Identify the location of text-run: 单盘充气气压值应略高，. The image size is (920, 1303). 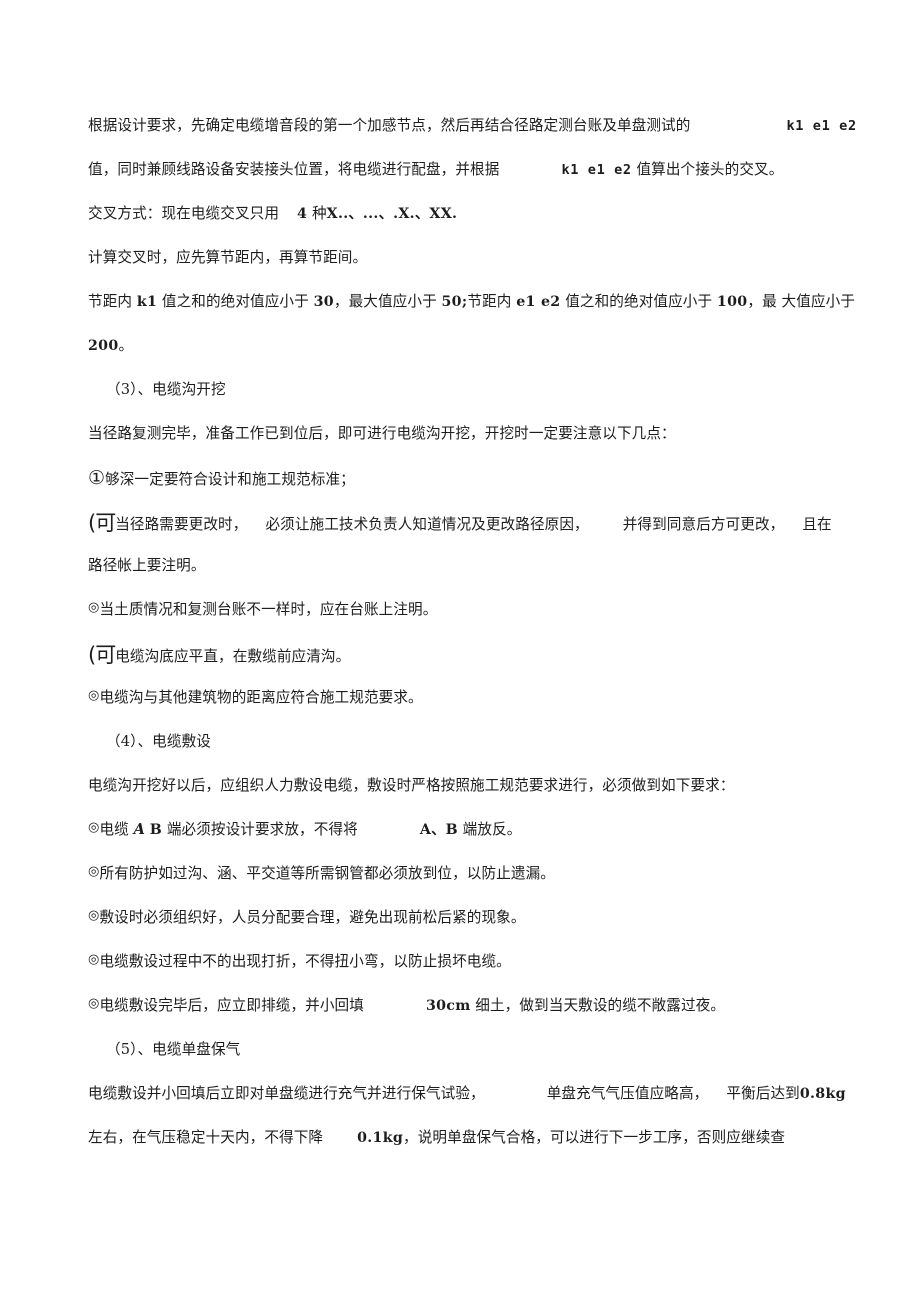
(627, 1093).